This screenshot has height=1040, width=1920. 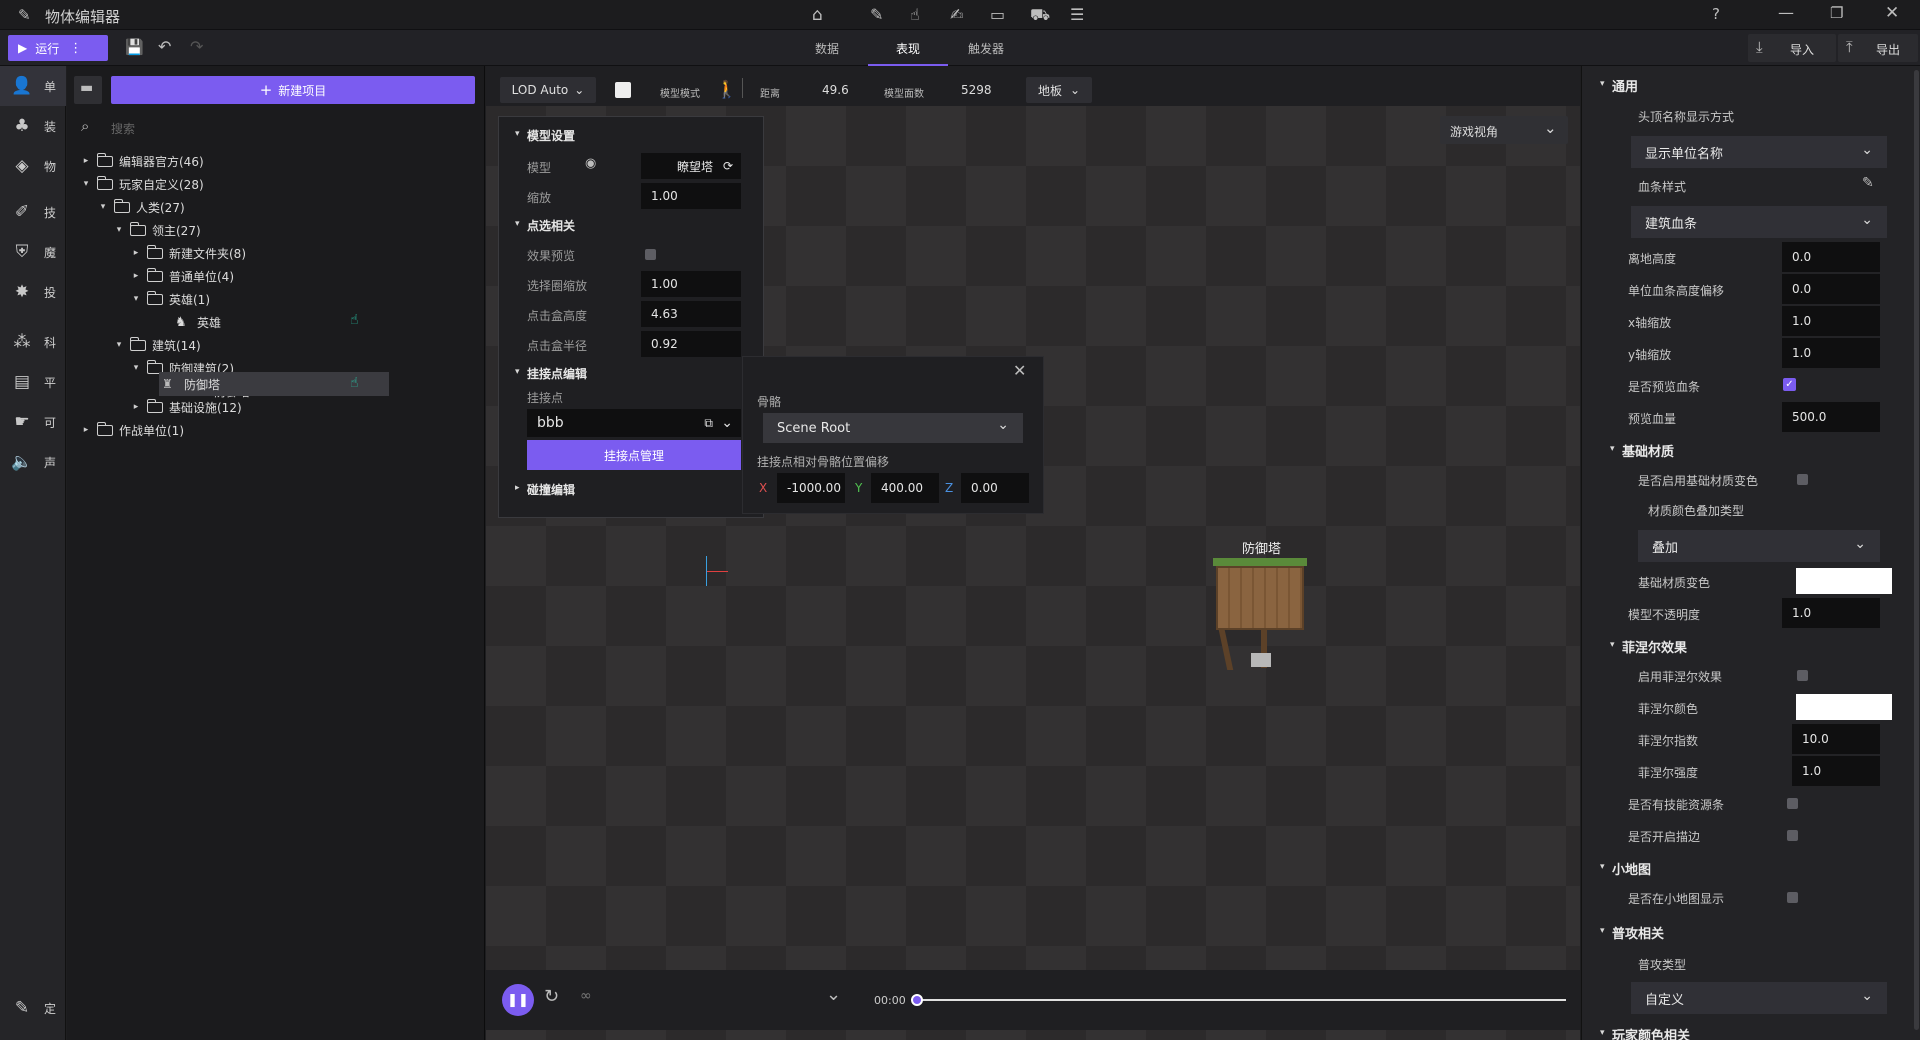 I want to click on fresnel-index-input: 10.0, so click(x=1836, y=739).